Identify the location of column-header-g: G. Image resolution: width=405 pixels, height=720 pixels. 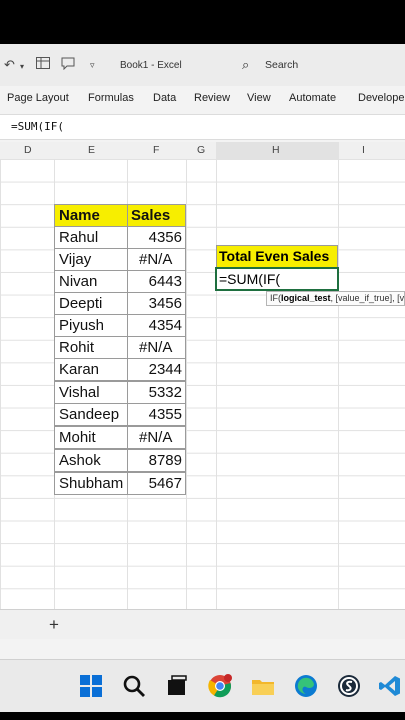
(201, 150).